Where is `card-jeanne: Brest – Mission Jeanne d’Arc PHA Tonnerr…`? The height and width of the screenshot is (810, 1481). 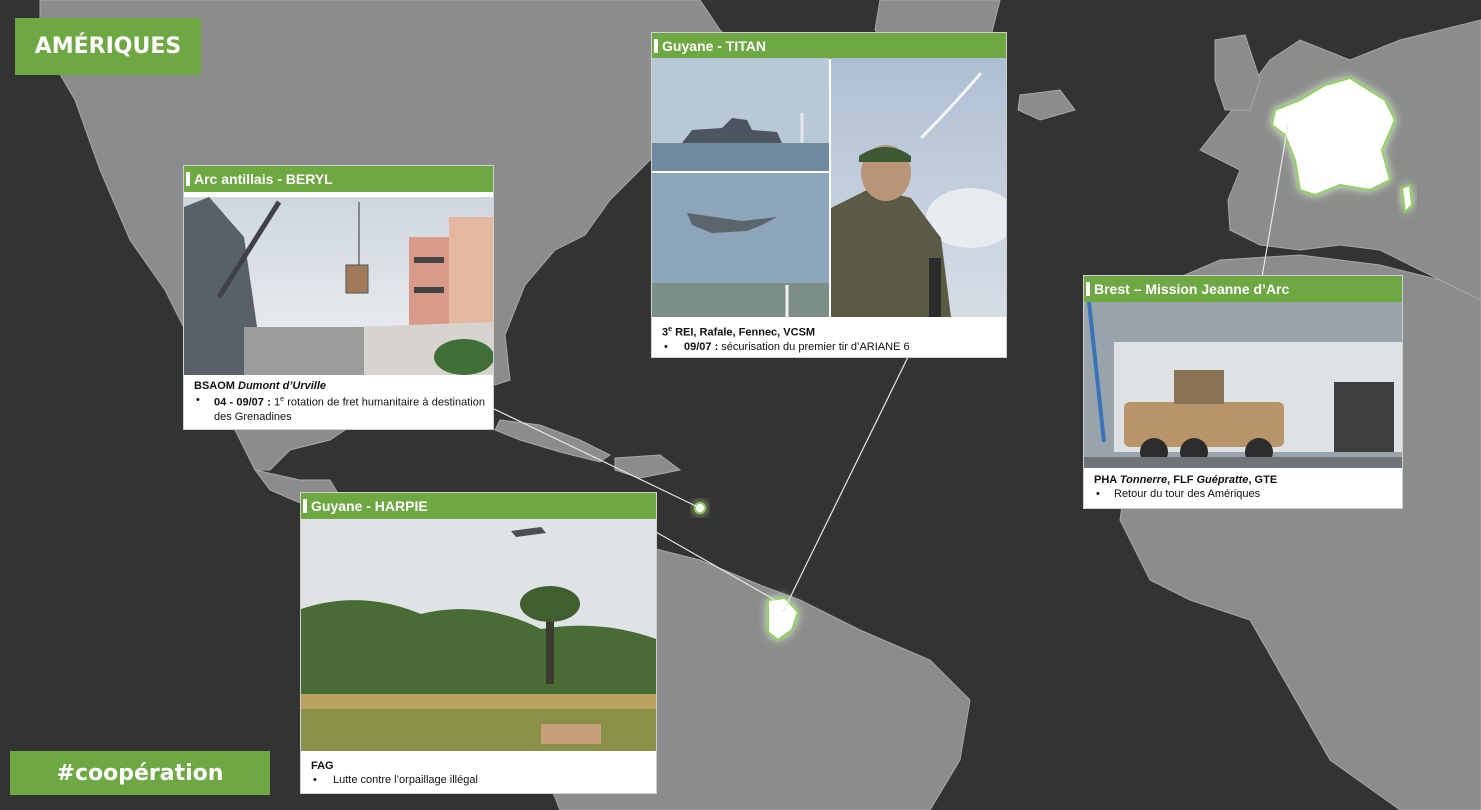
card-jeanne: Brest – Mission Jeanne d’Arc PHA Tonnerr… is located at coordinates (1243, 392).